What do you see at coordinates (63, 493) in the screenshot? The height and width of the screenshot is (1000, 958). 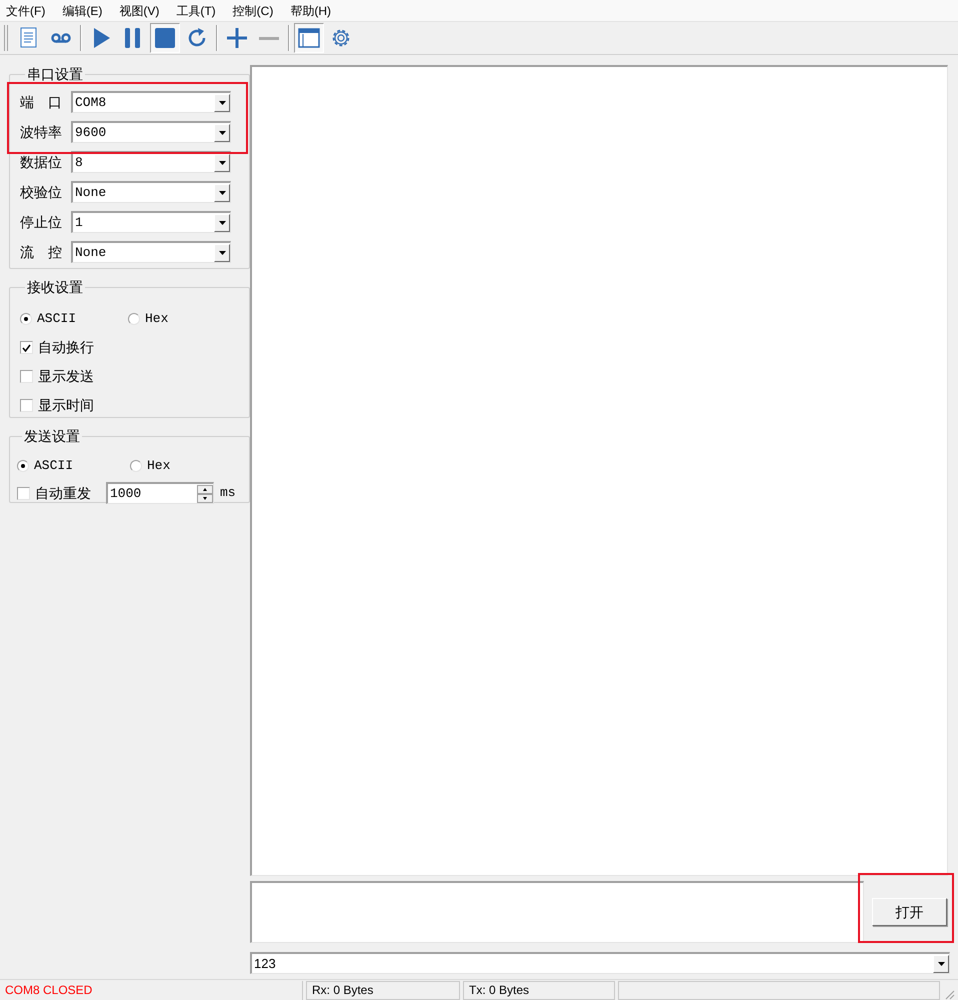 I see `checkbox-label: 自动重发` at bounding box center [63, 493].